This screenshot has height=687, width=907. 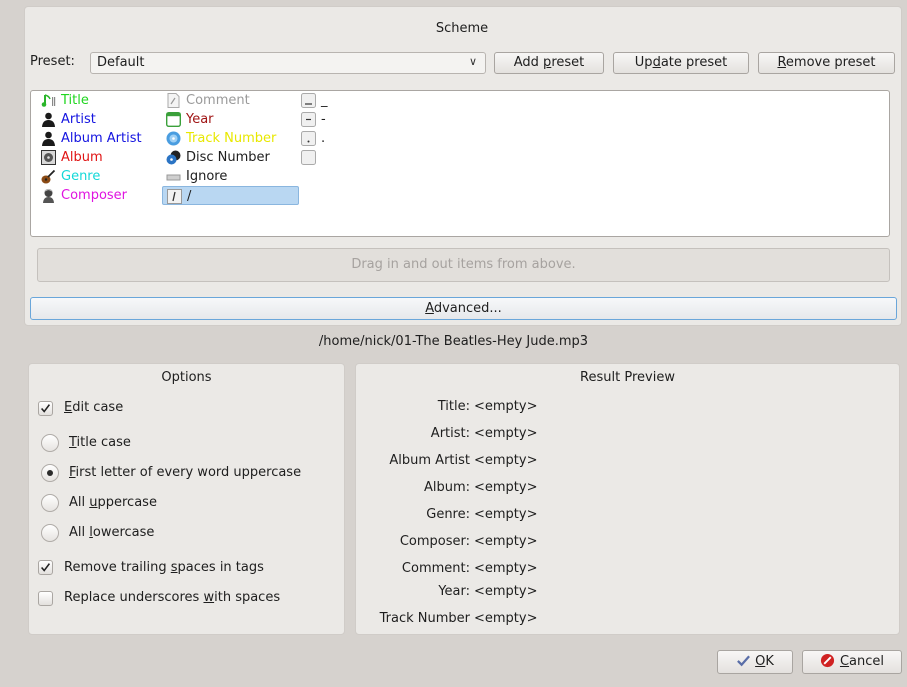 I want to click on token-space, so click(x=326, y=157).